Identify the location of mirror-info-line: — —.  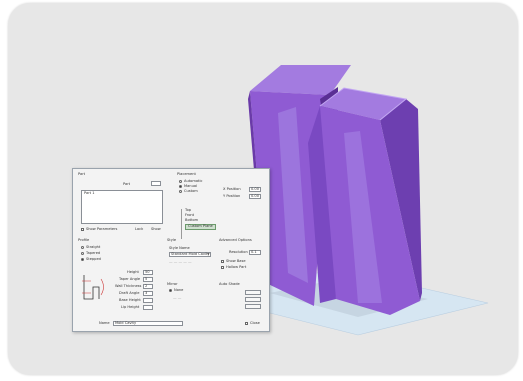
(177, 298).